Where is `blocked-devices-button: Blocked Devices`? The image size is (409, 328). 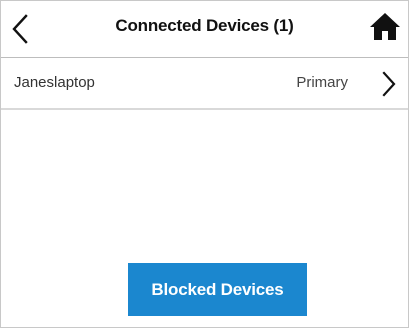 blocked-devices-button: Blocked Devices is located at coordinates (217, 289).